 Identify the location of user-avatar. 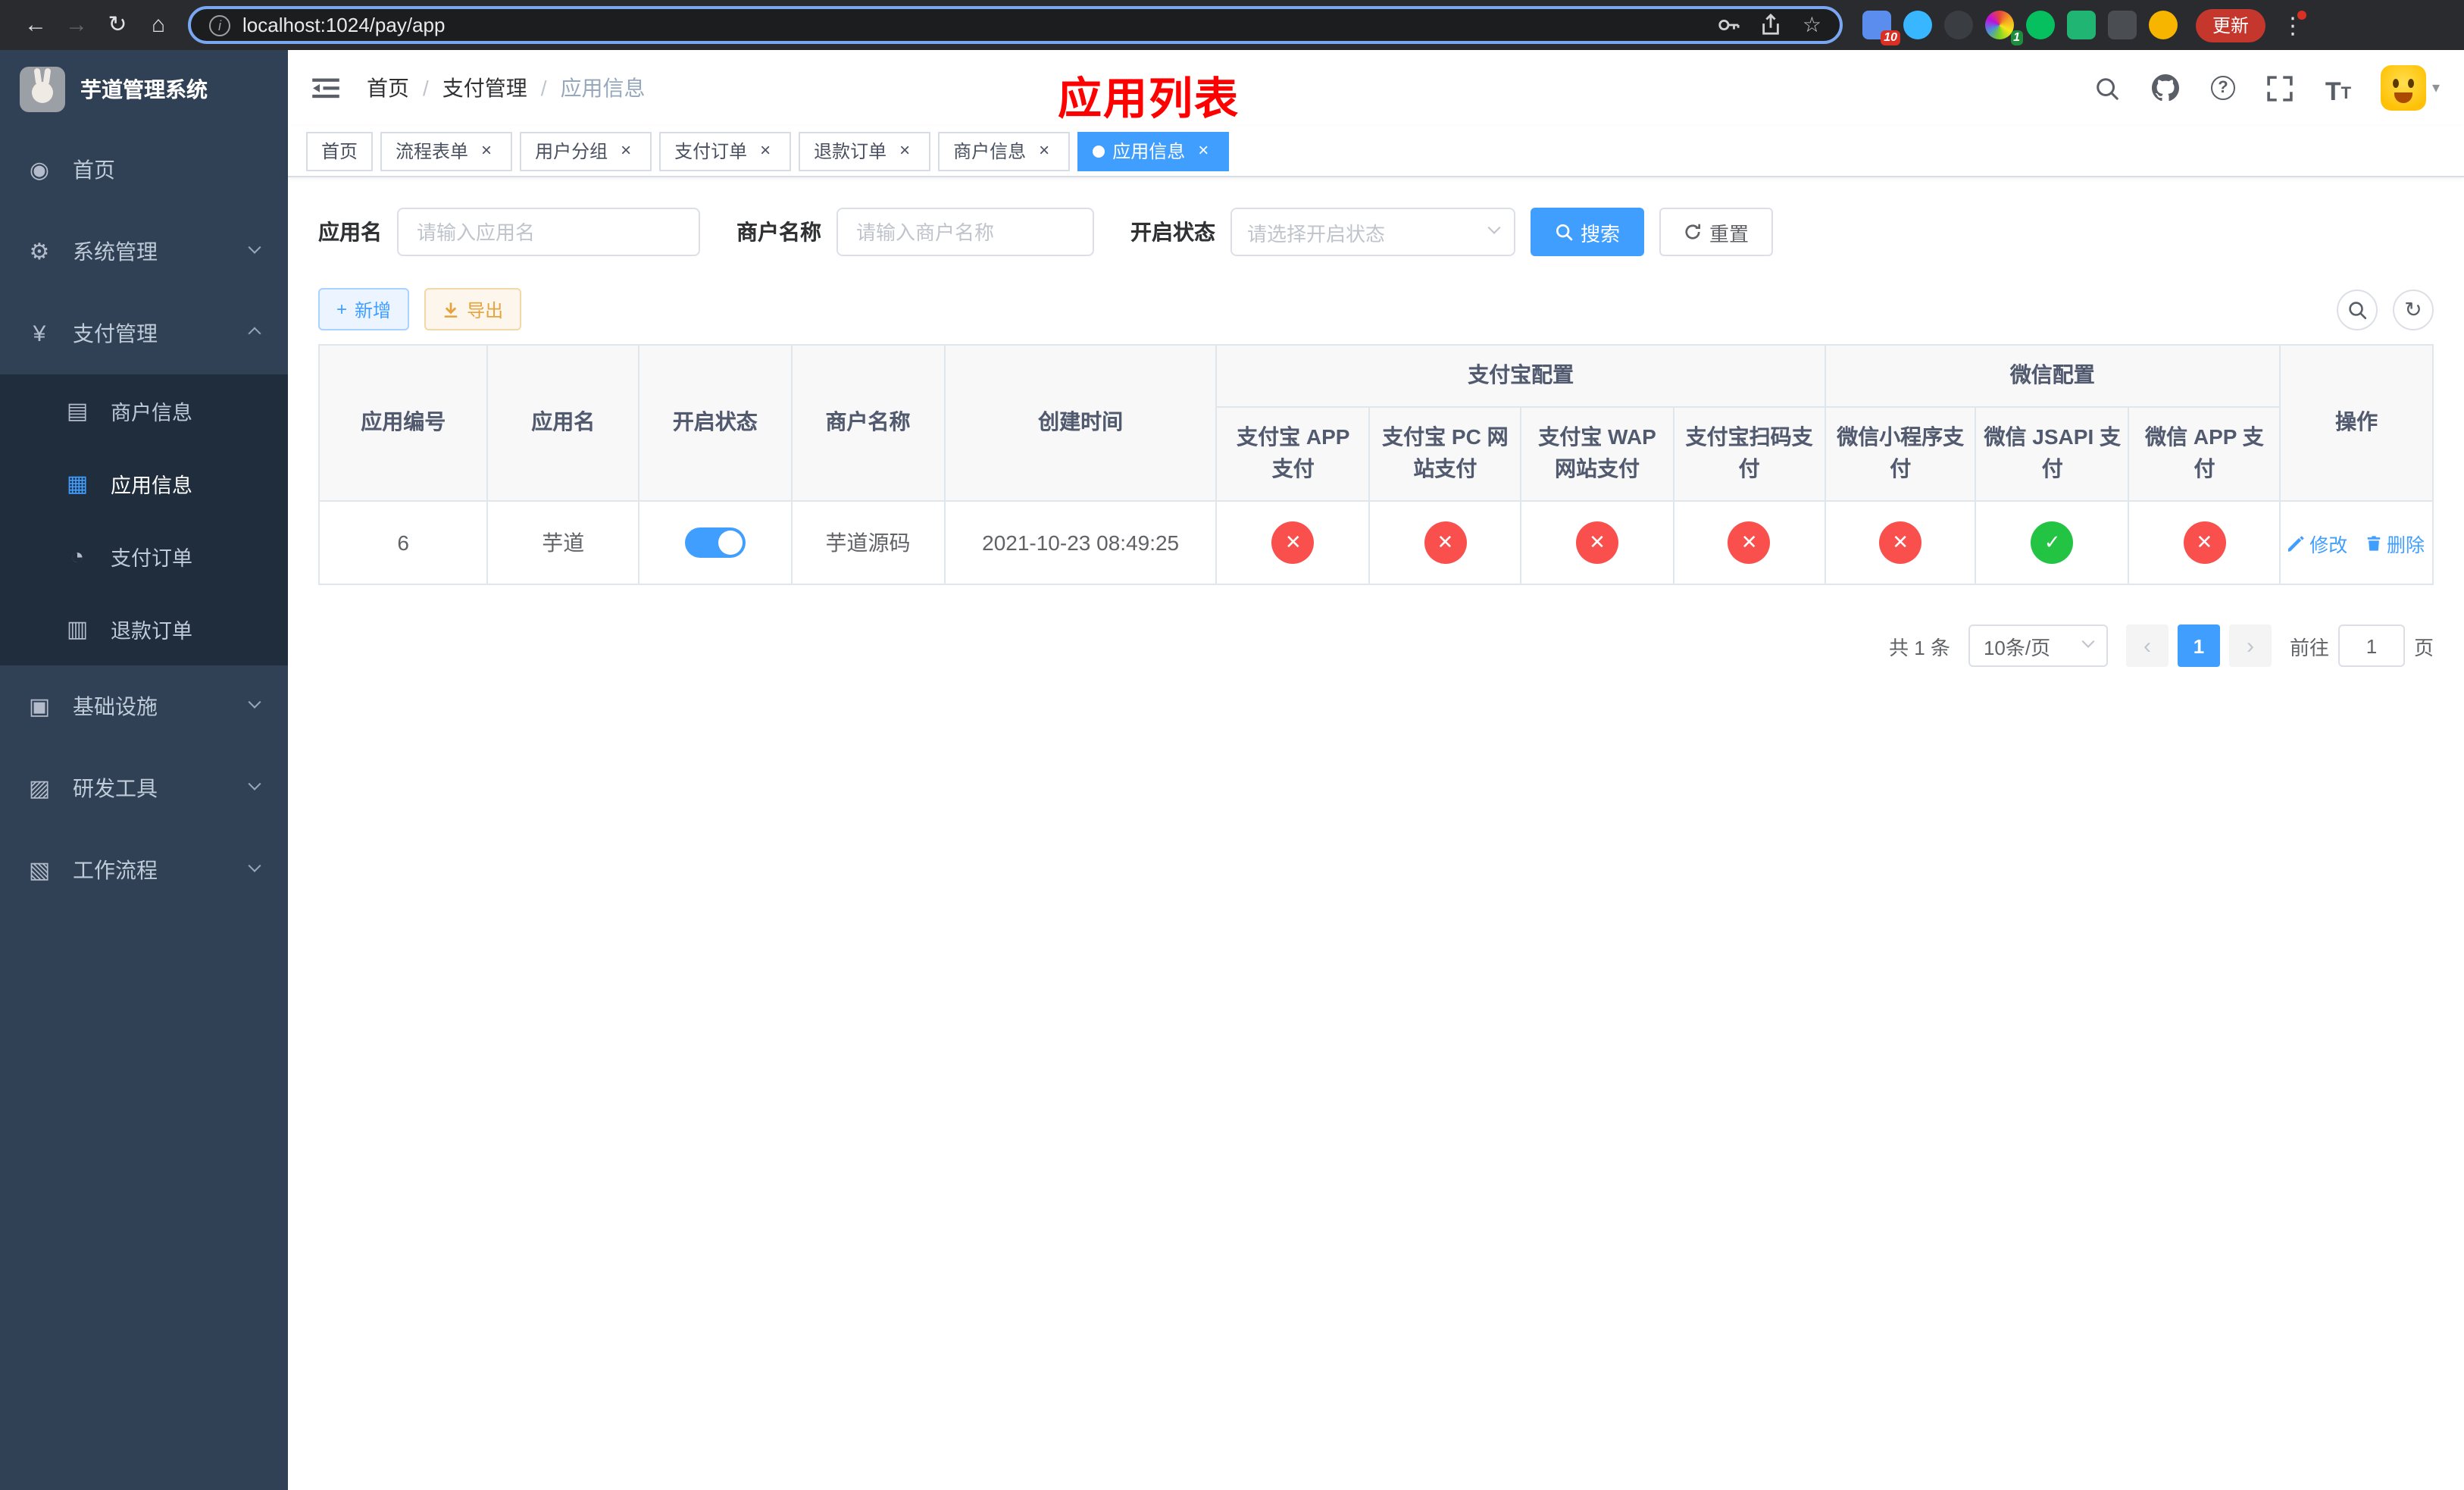
(2403, 88).